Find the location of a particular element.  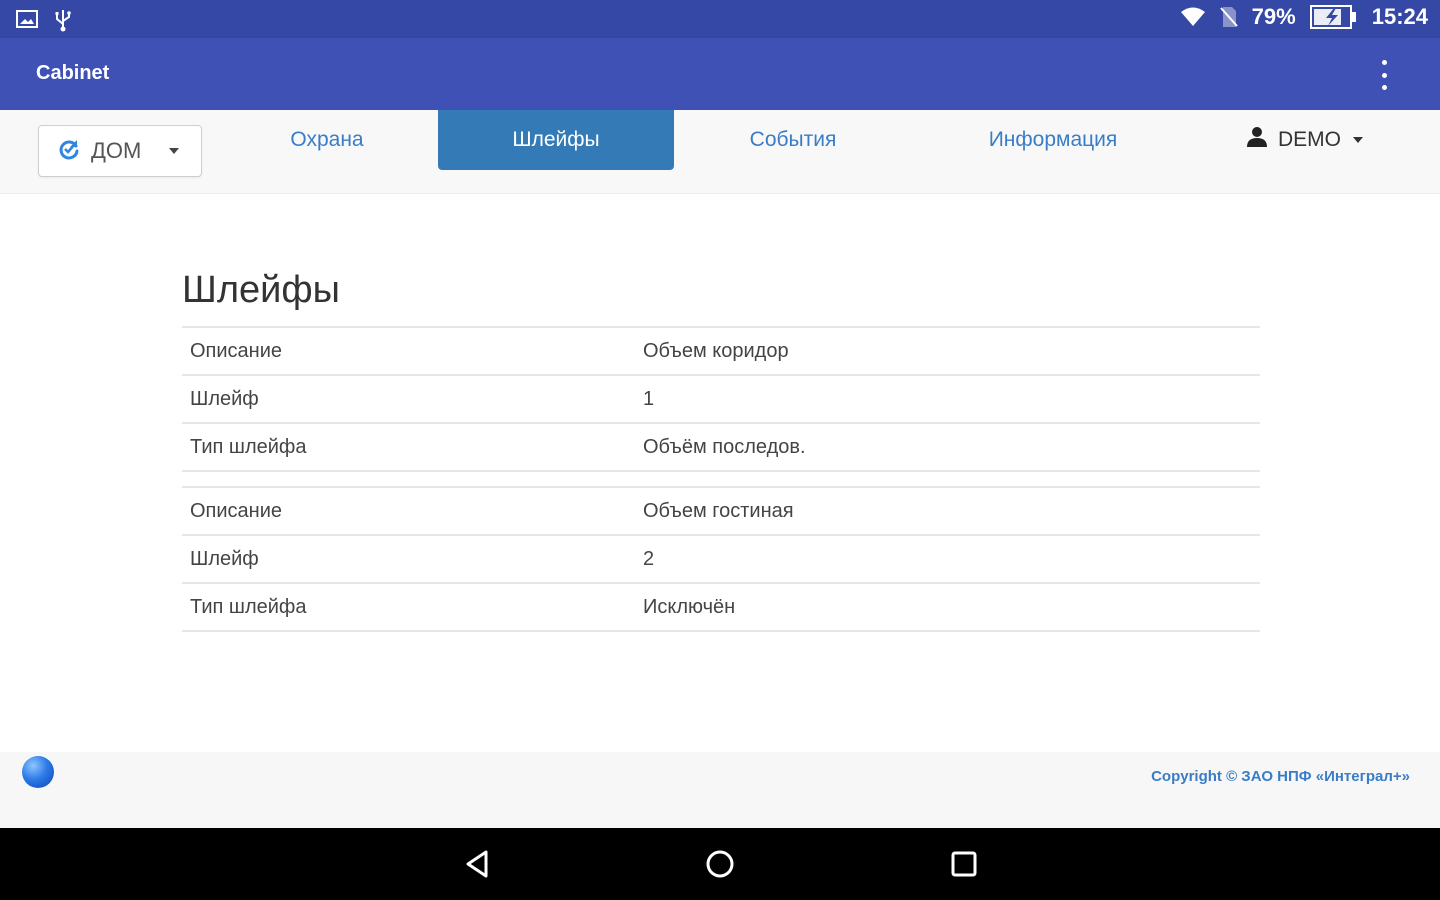

tab-zones: Шлейфы is located at coordinates (556, 140).